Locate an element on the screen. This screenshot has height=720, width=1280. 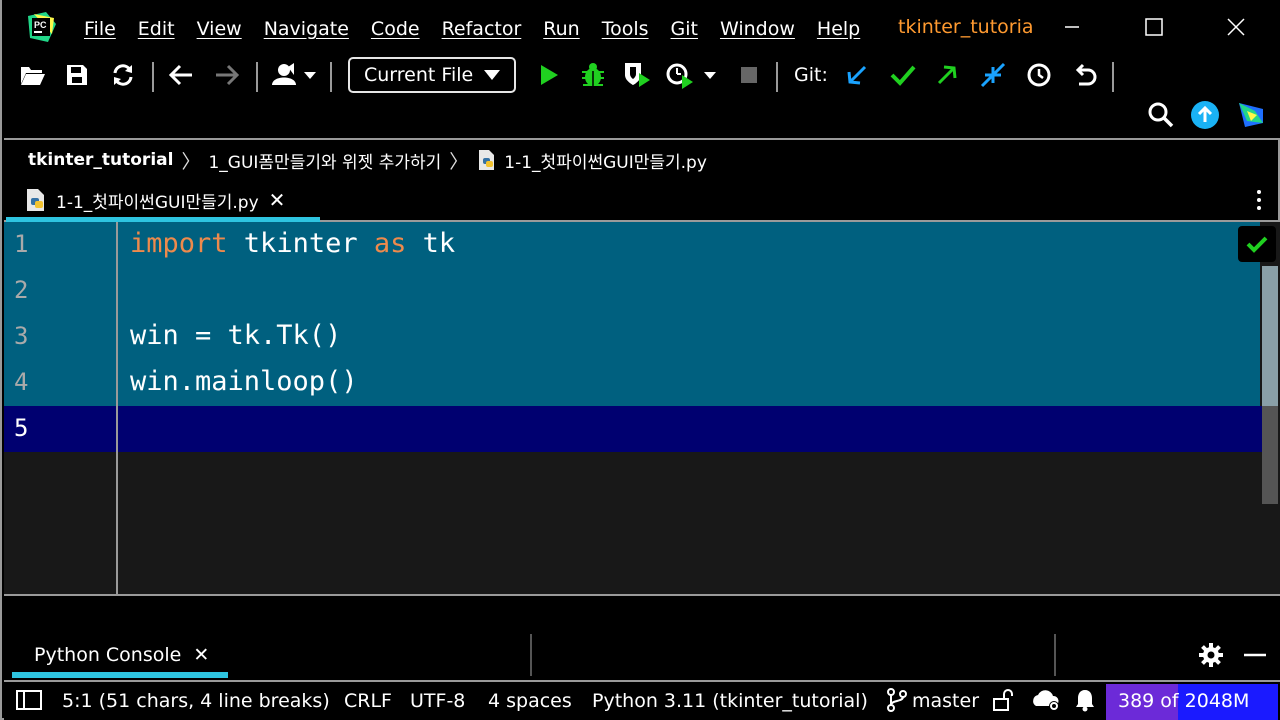
code-text: win = tk.Tk() is located at coordinates (236, 335).